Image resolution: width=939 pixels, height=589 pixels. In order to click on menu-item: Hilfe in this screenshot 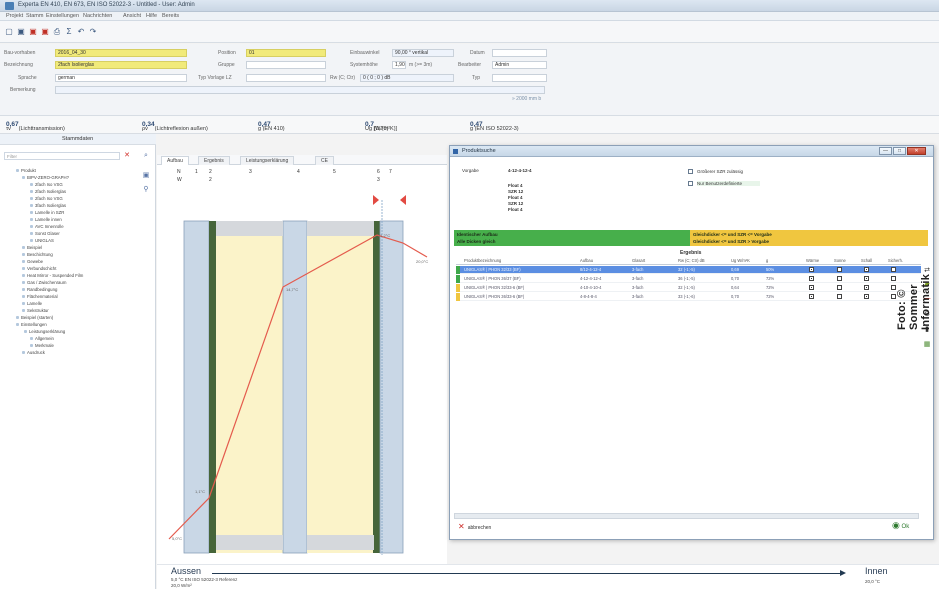, I will do `click(151, 16)`.